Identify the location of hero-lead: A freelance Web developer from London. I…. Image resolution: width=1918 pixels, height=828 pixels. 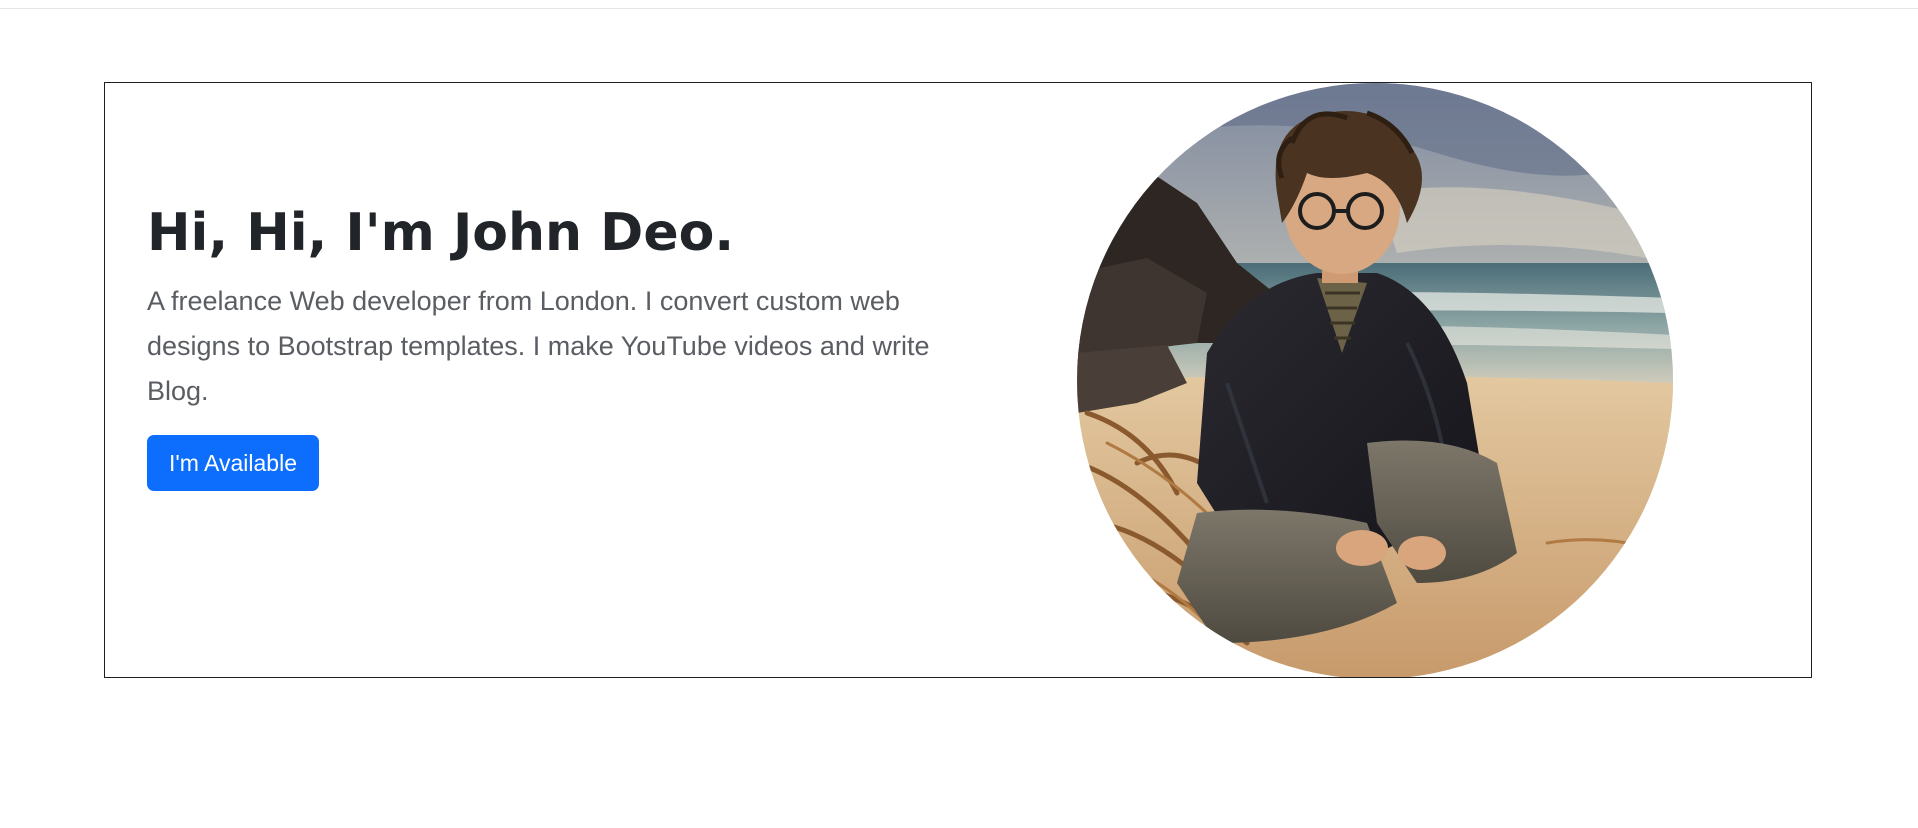
(538, 346).